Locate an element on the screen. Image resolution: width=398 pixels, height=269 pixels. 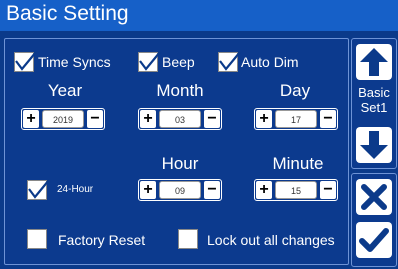
month-stepper: + 03 − is located at coordinates (180, 119).